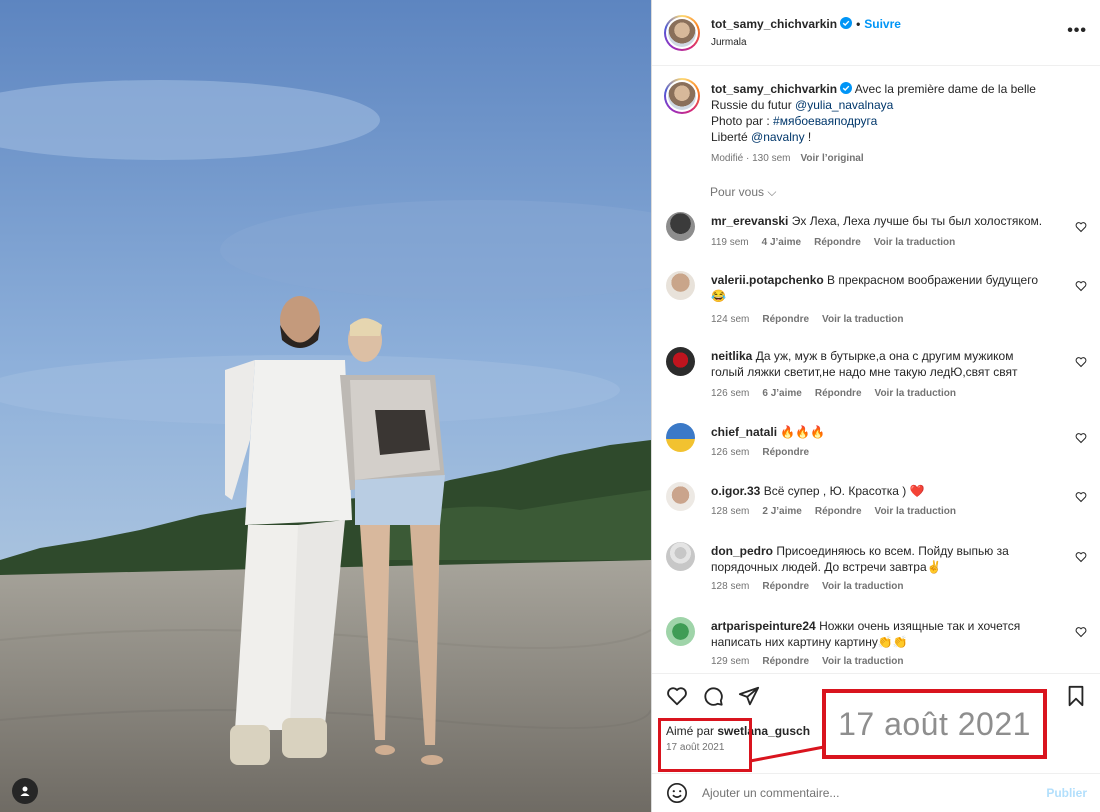 The image size is (1100, 812). I want to click on comment-text: 🔥🔥🔥, so click(803, 432).